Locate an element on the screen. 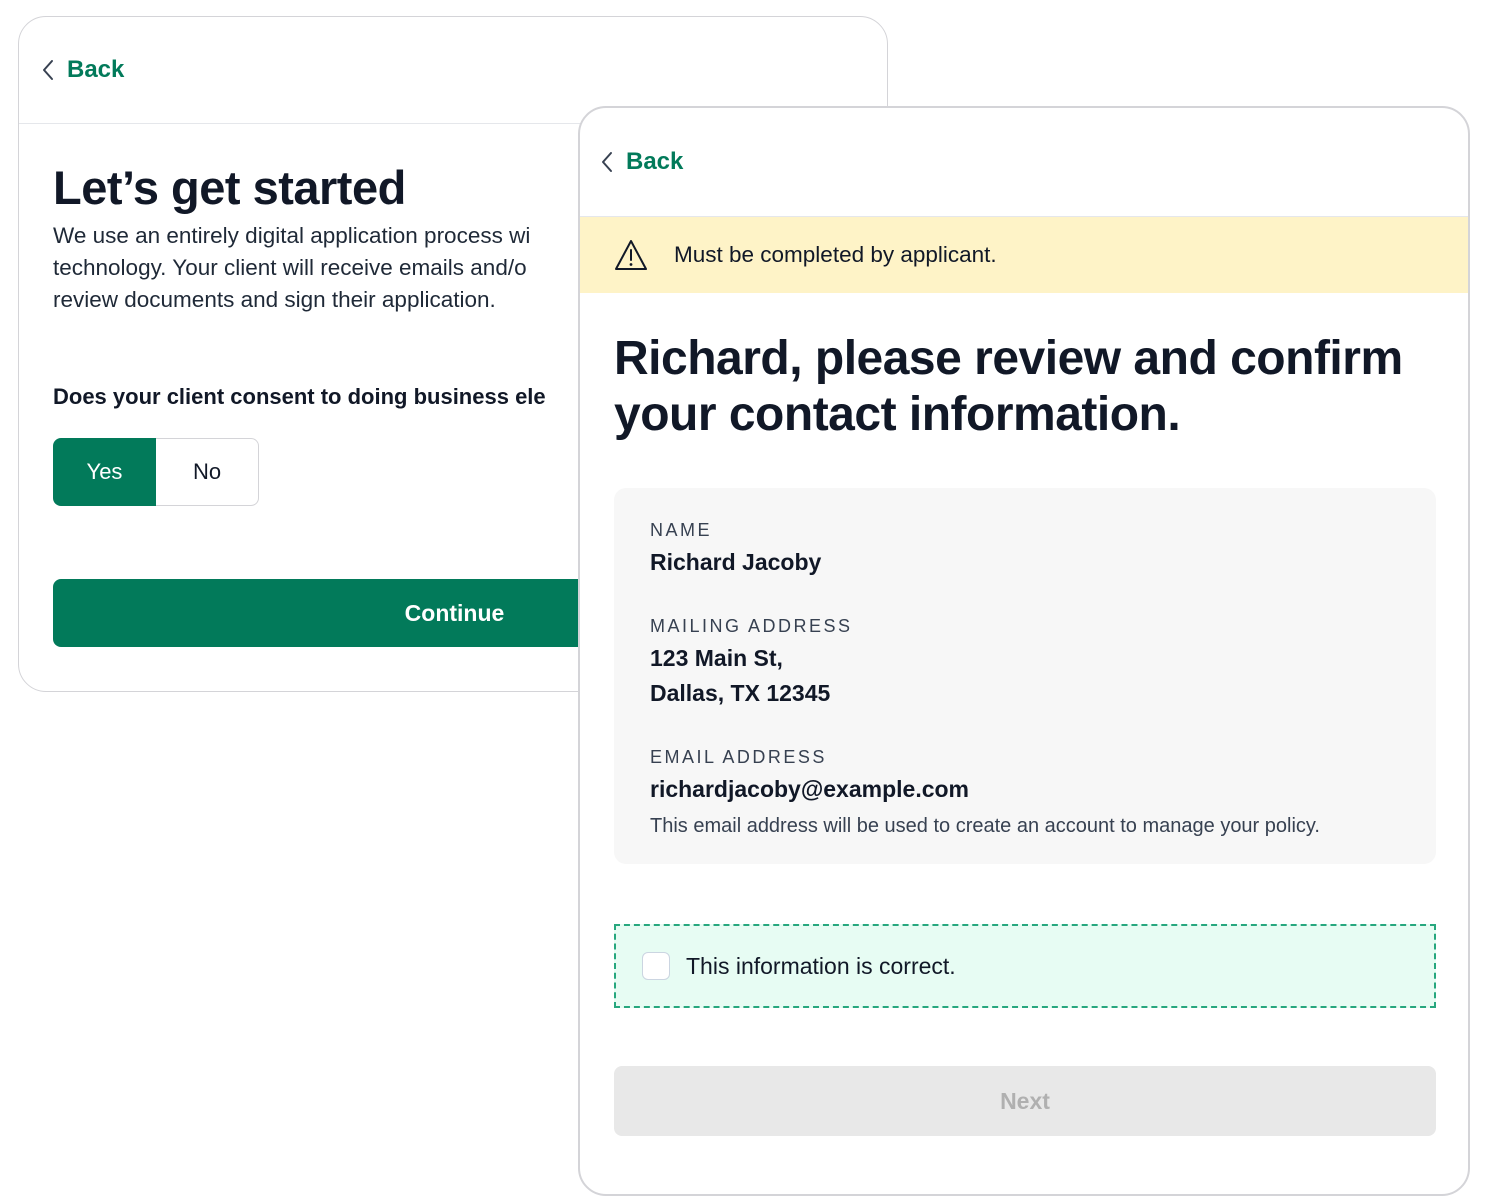 The image size is (1487, 1196). no-option: No is located at coordinates (207, 472).